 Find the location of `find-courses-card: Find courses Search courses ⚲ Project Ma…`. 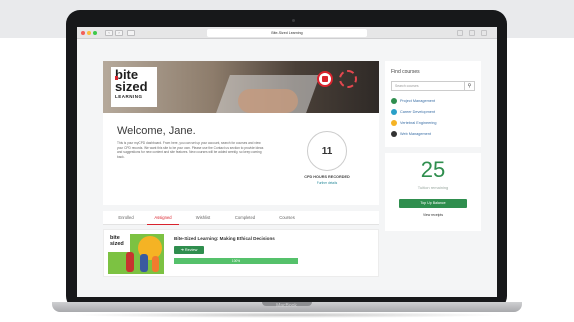

find-courses-card: Find courses Search courses ⚲ Project Ma… is located at coordinates (433, 104).